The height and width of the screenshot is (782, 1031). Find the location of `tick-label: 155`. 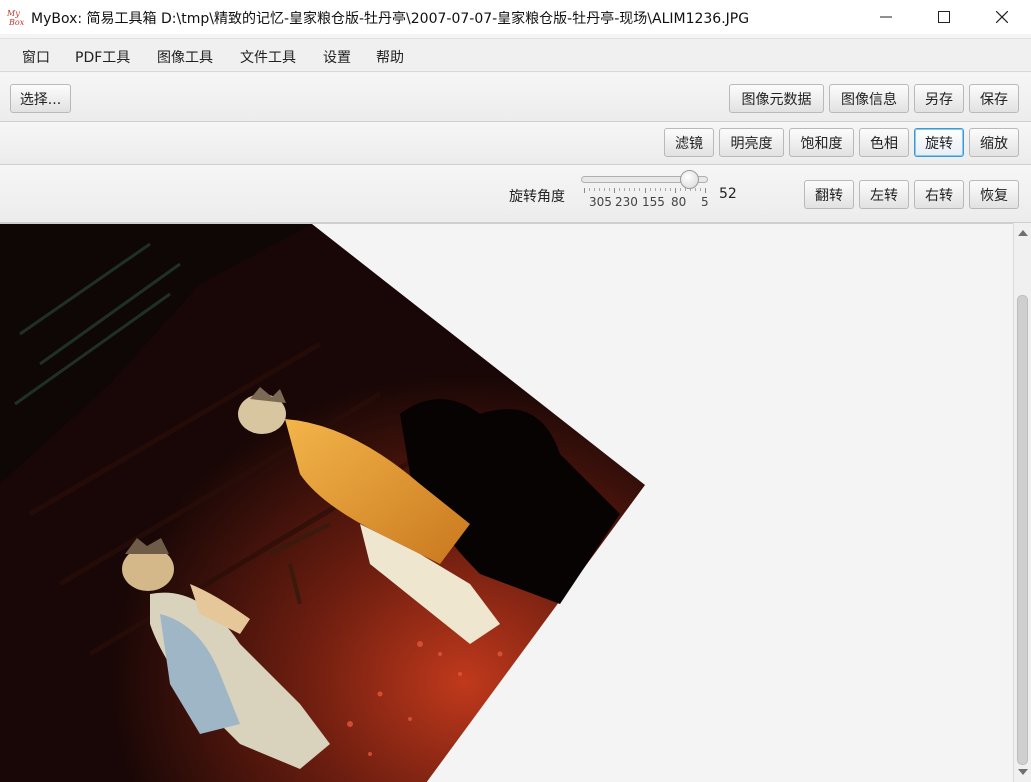

tick-label: 155 is located at coordinates (653, 202).